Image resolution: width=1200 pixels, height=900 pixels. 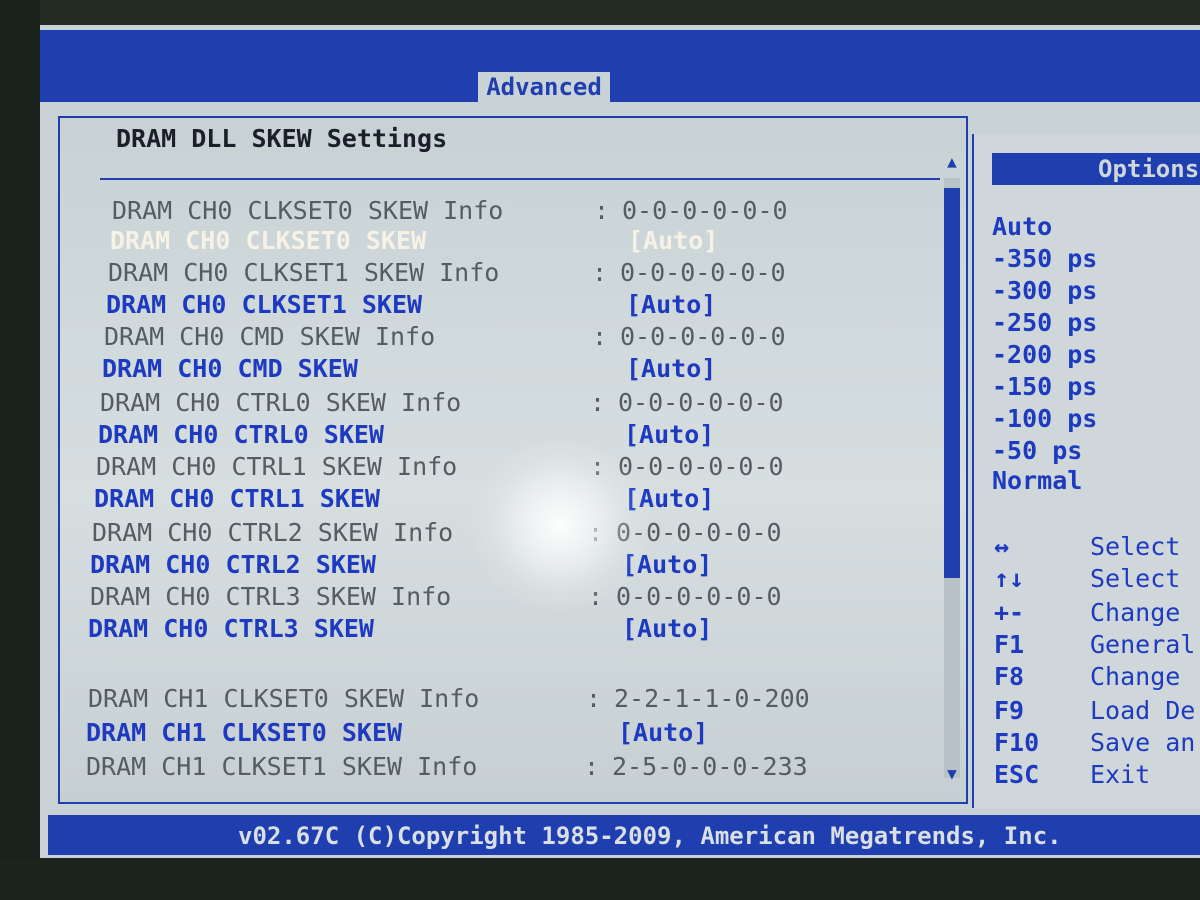 I want to click on row-label: DRAM CH0 CTRL1 SKEW, so click(x=237, y=498).